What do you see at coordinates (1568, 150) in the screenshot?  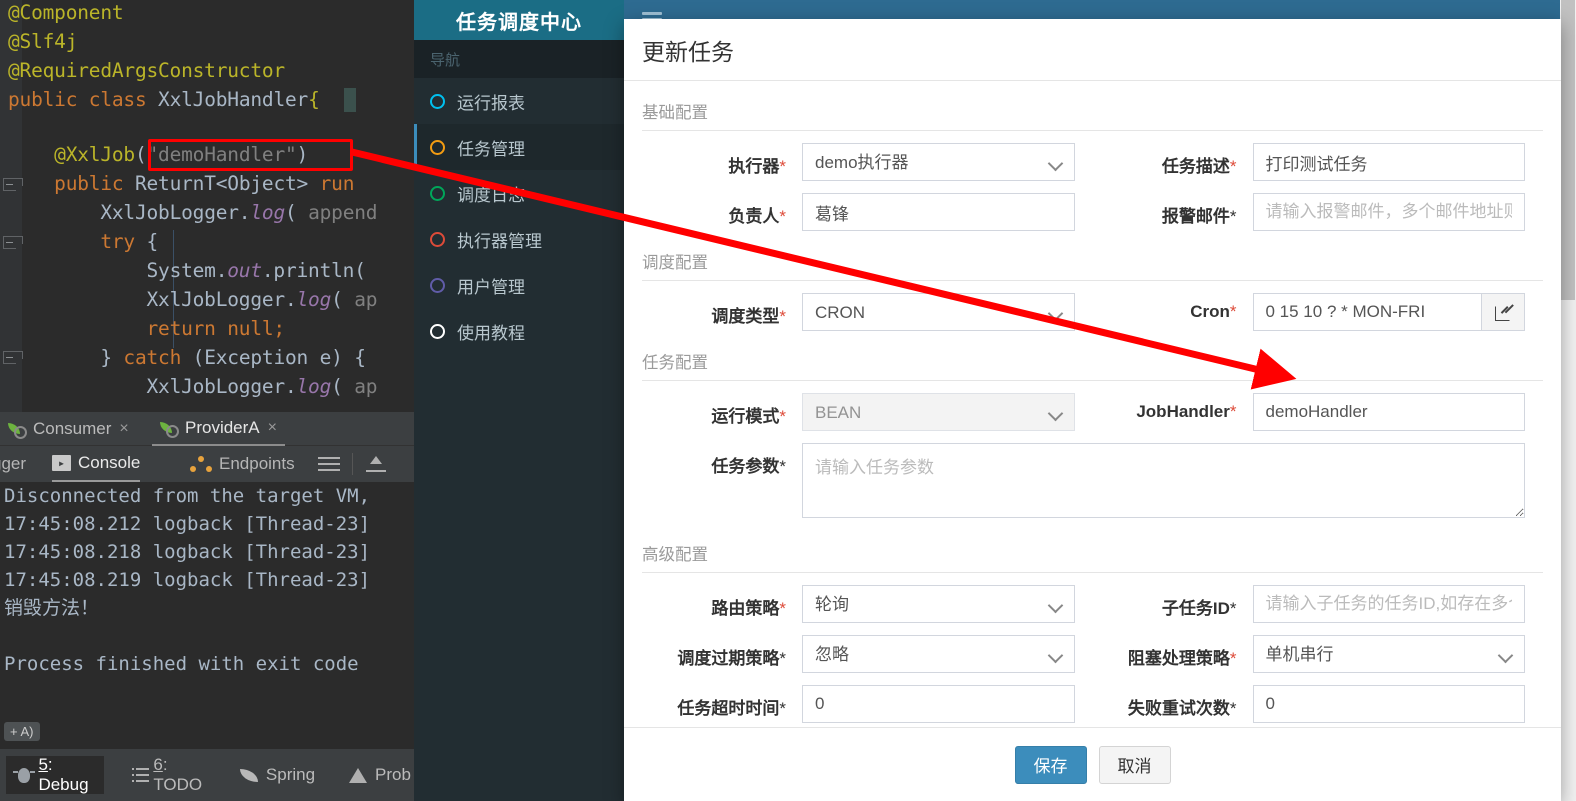 I see `scrollbar-thumb` at bounding box center [1568, 150].